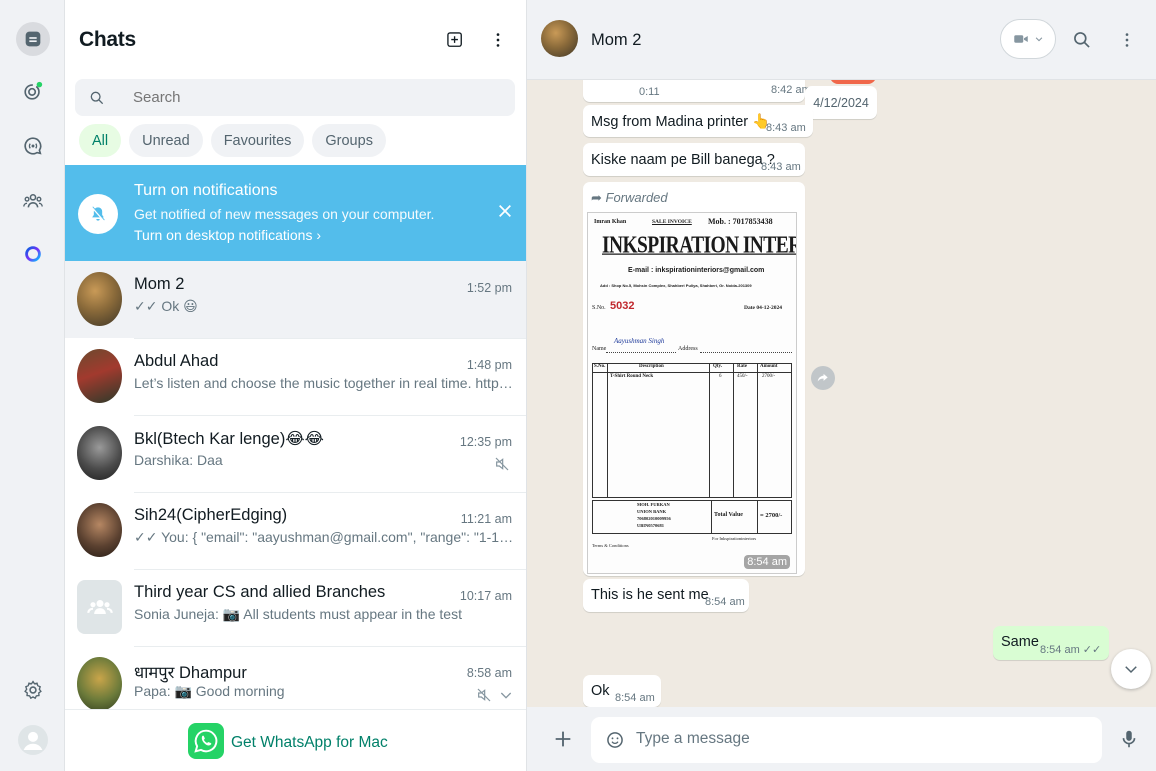 This screenshot has height=771, width=1156. What do you see at coordinates (652, 511) in the screenshot?
I see `invoice-bank: UNION BANK` at bounding box center [652, 511].